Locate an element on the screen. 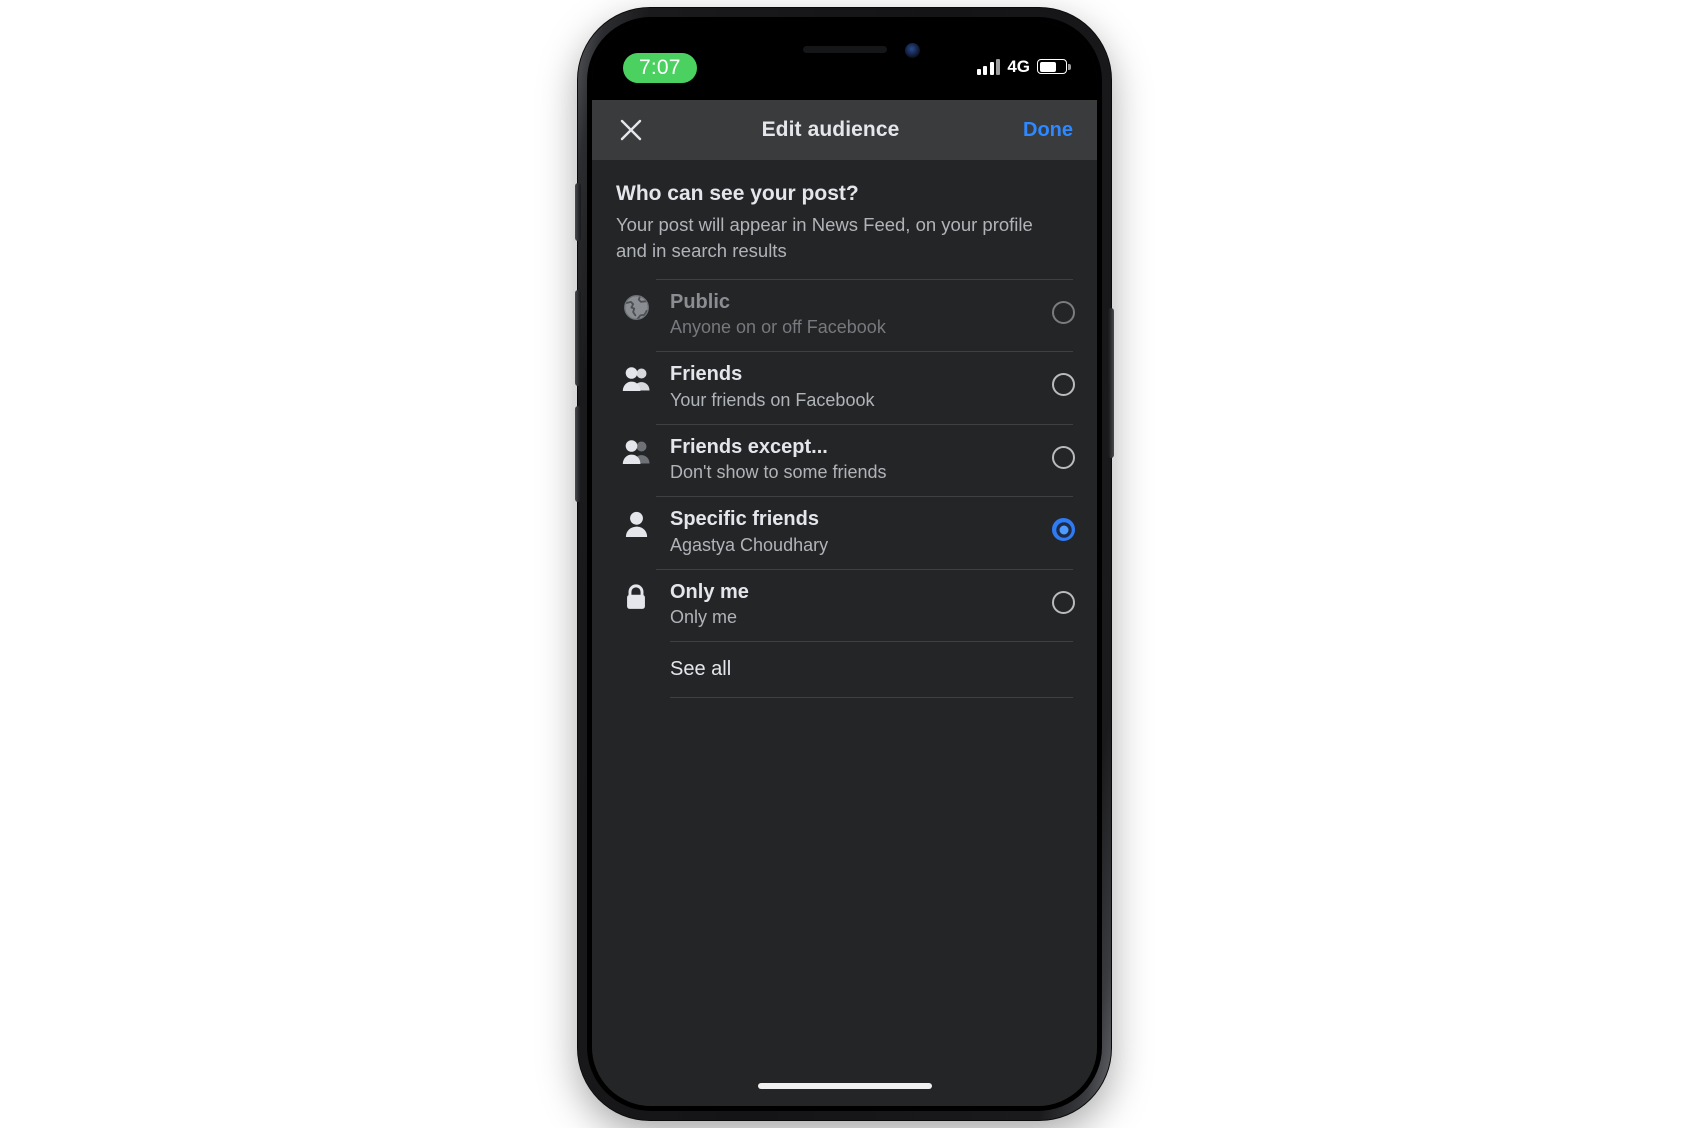  audience-option-public: Public Anyone on or off Facebook is located at coordinates (844, 315).